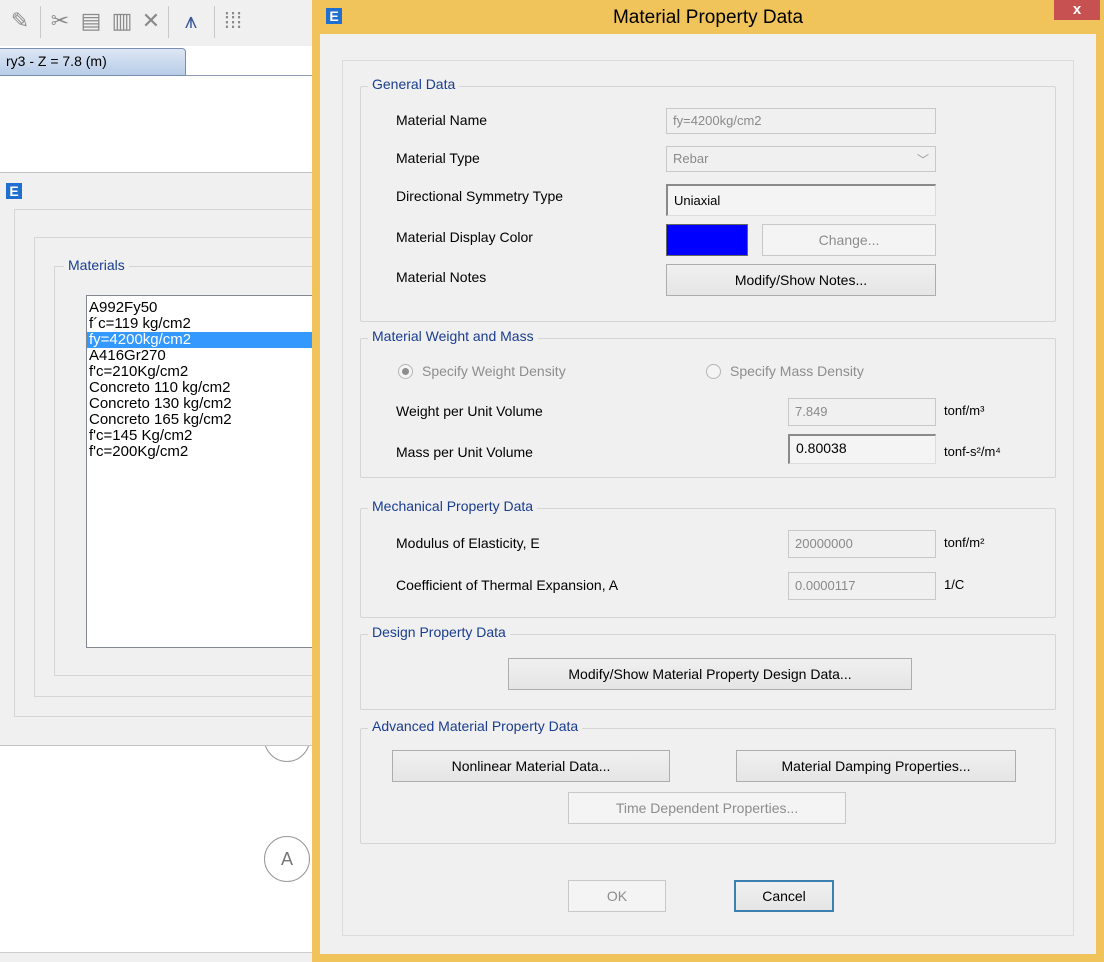 This screenshot has width=1104, height=962. What do you see at coordinates (862, 586) in the screenshot?
I see `thermal-expansion-field: 0.0000117` at bounding box center [862, 586].